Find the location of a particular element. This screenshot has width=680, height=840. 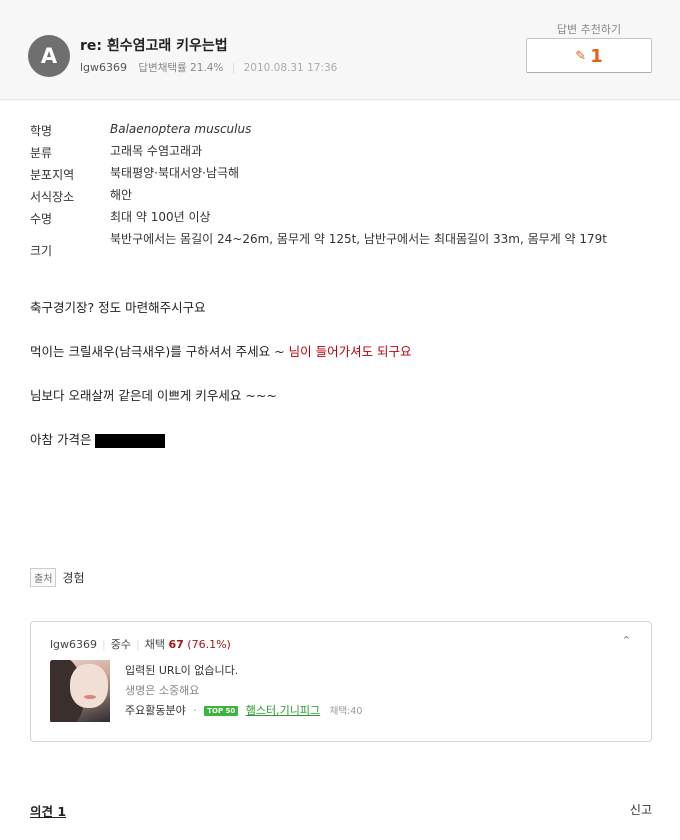

food-text: 먹이는 크릴새우(남극새우)를 구하셔서 주세요 ~ is located at coordinates (159, 351).